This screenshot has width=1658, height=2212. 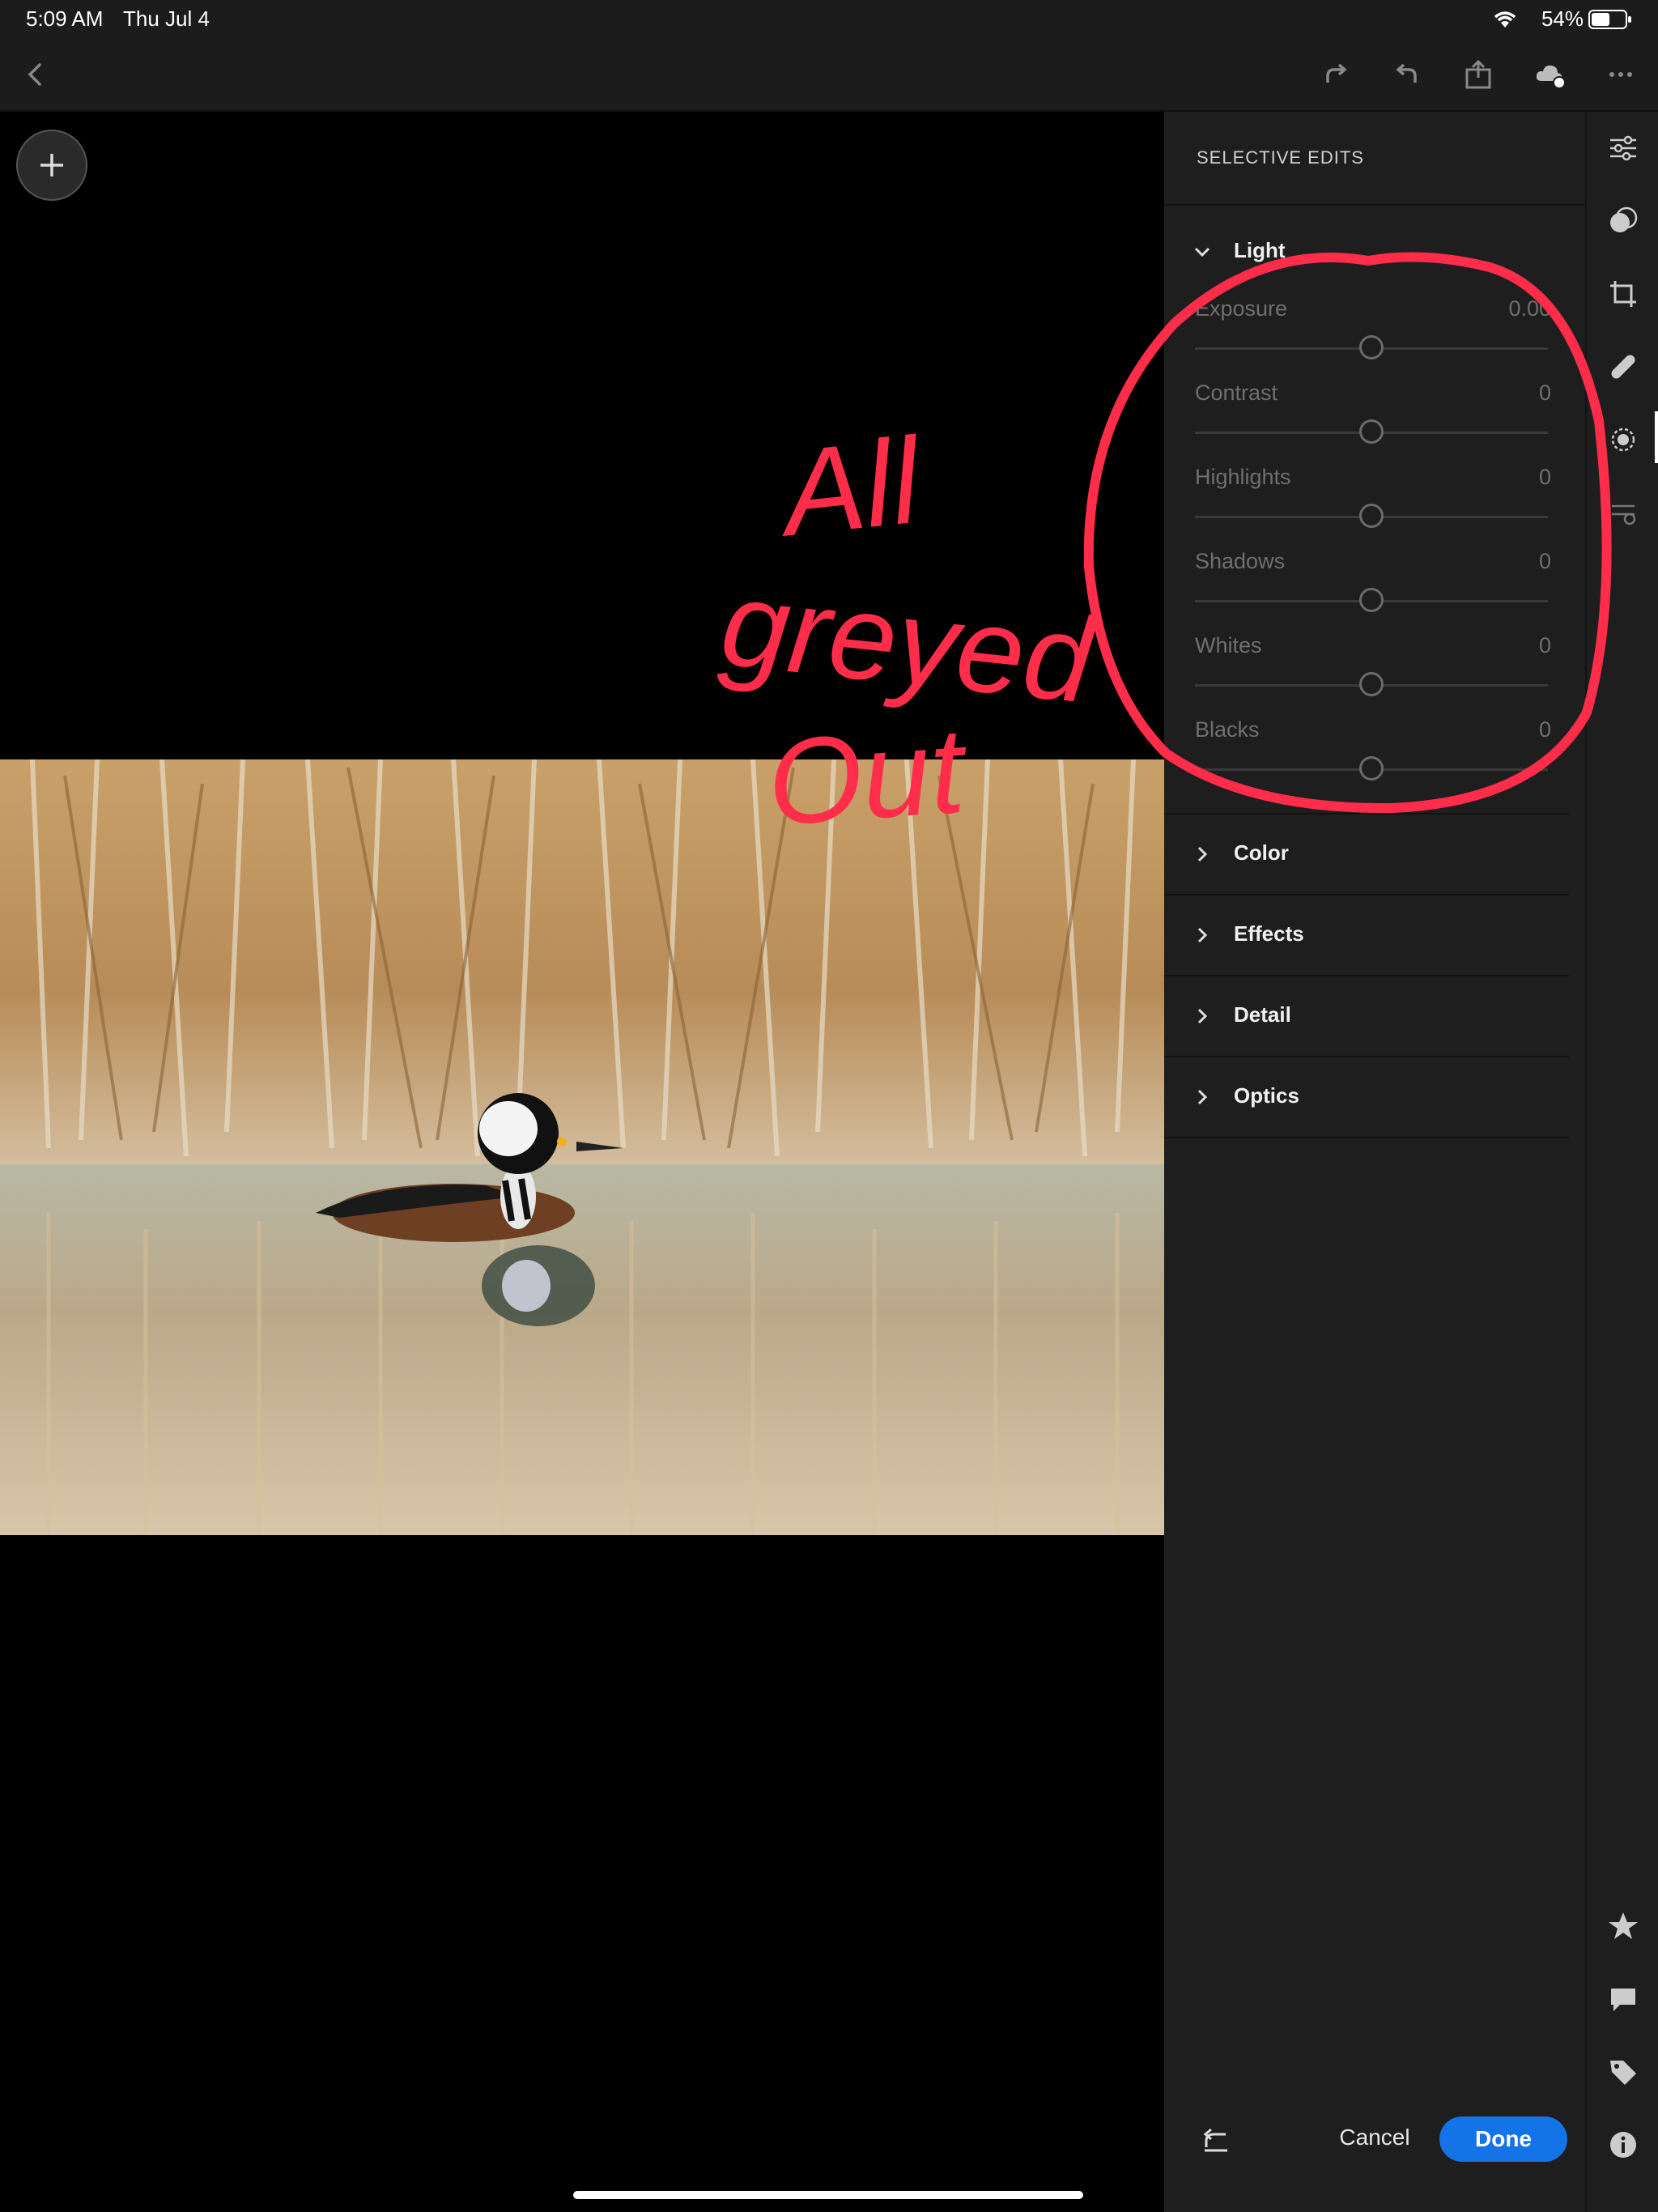 I want to click on slider-label: Blacks, so click(x=1227, y=730).